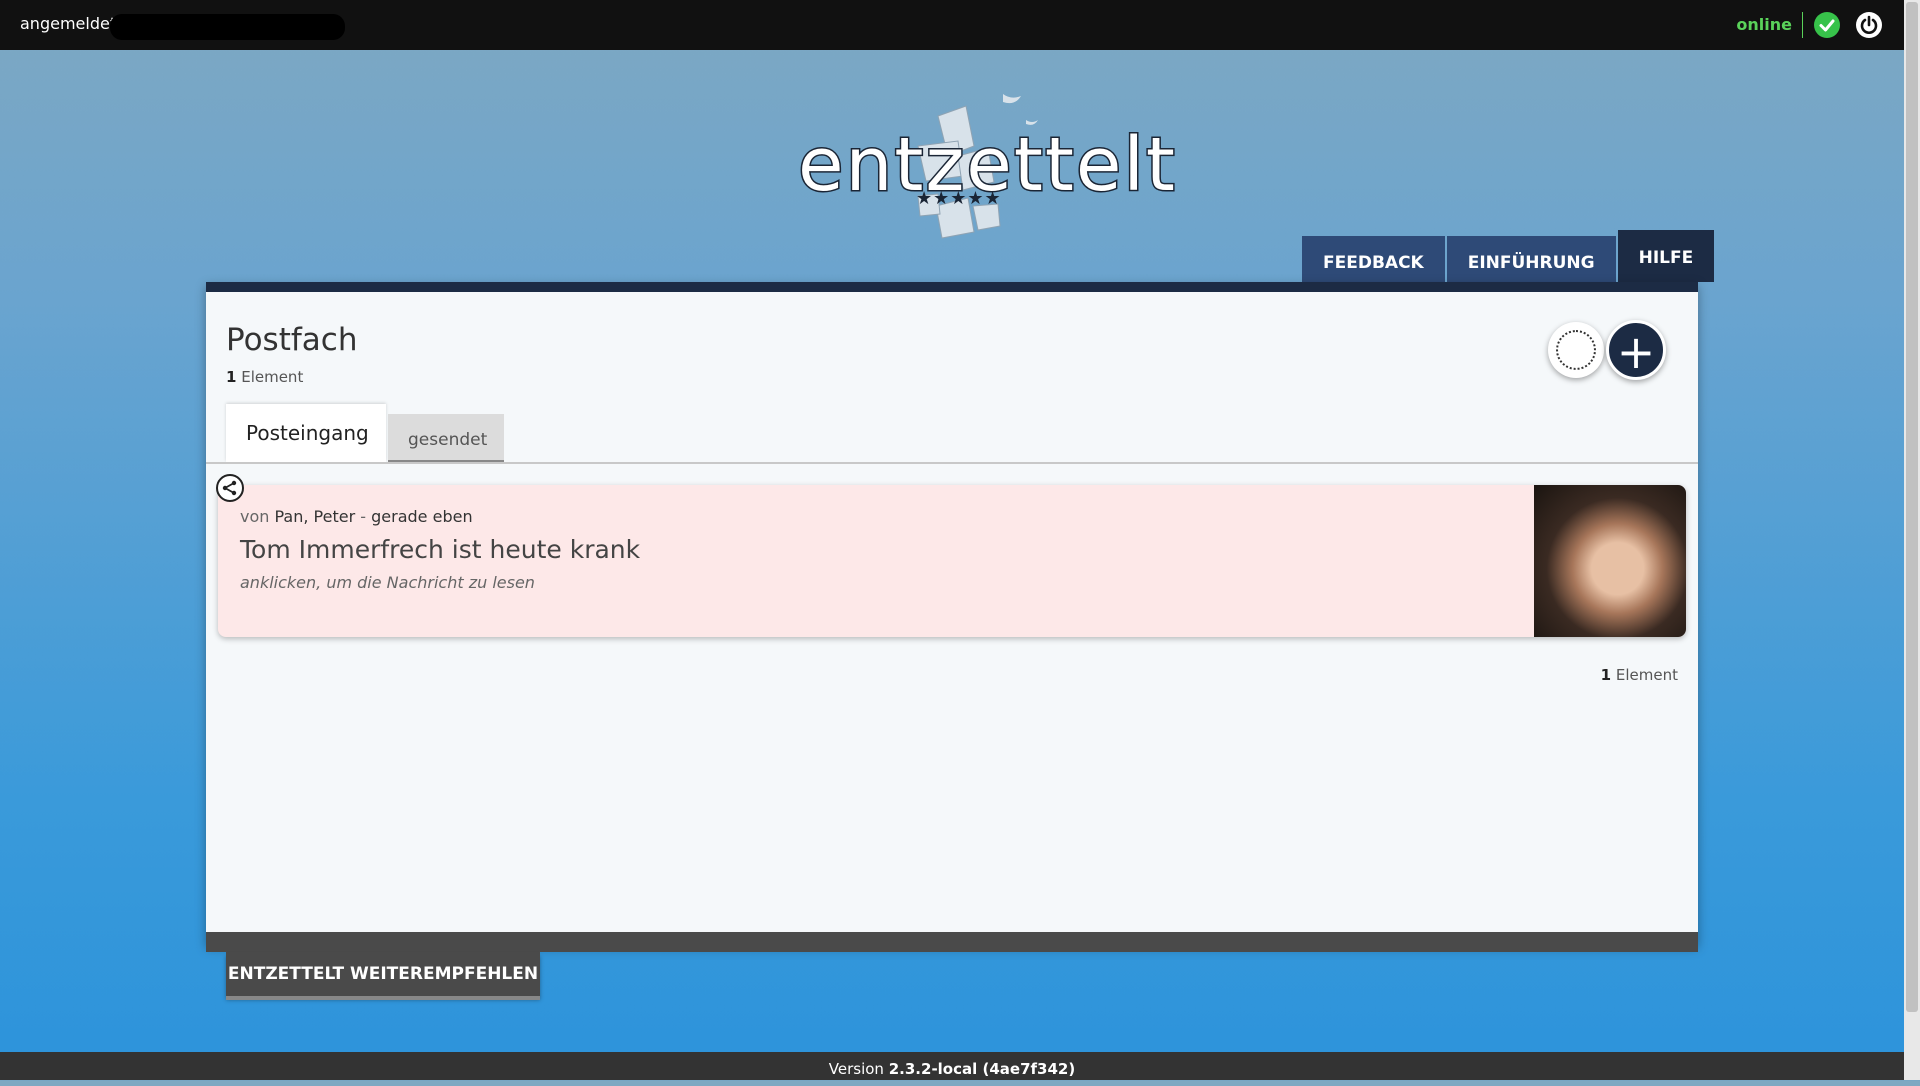 This screenshot has height=1086, width=1920. What do you see at coordinates (265, 377) in the screenshot?
I see `element-count: 1 Element` at bounding box center [265, 377].